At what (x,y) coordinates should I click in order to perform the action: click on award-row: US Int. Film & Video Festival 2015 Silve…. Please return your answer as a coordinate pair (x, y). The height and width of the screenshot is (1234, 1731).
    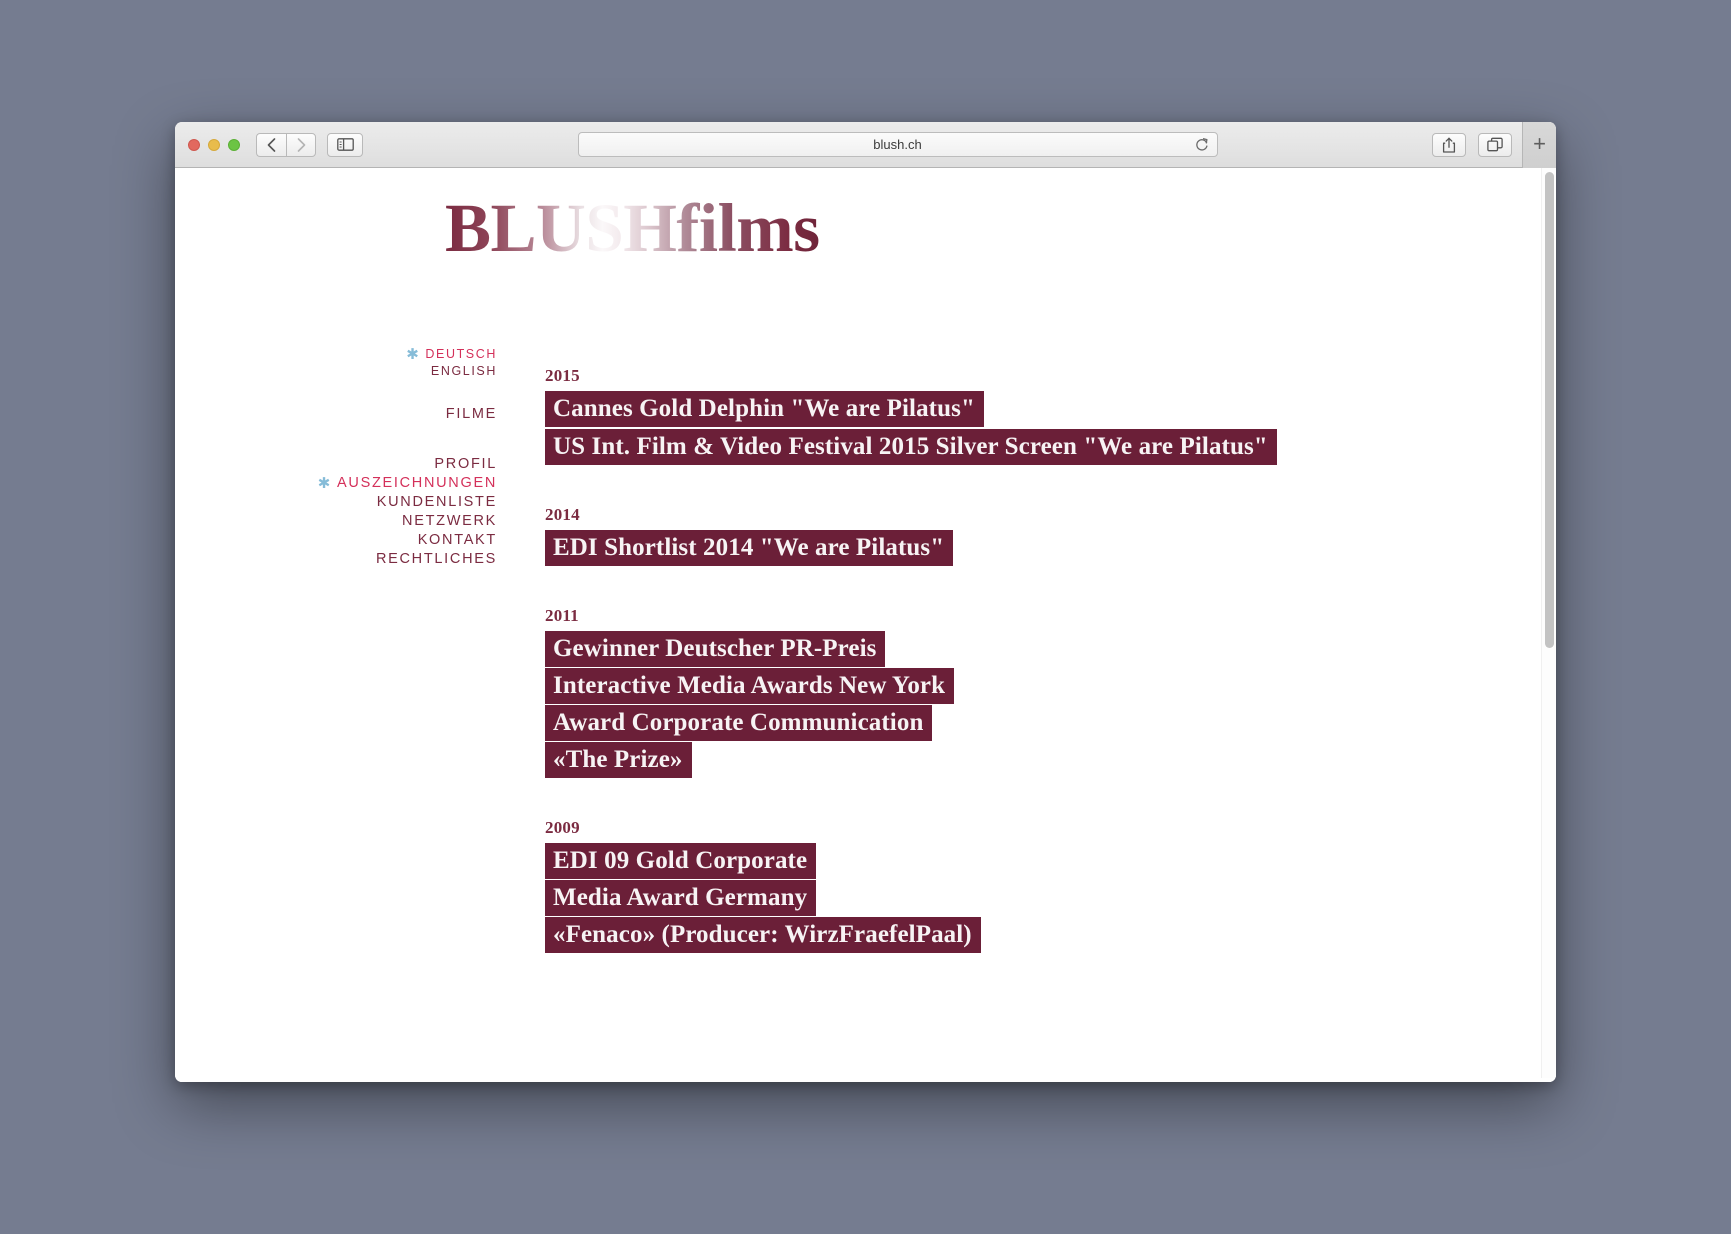
    Looking at the image, I should click on (1035, 447).